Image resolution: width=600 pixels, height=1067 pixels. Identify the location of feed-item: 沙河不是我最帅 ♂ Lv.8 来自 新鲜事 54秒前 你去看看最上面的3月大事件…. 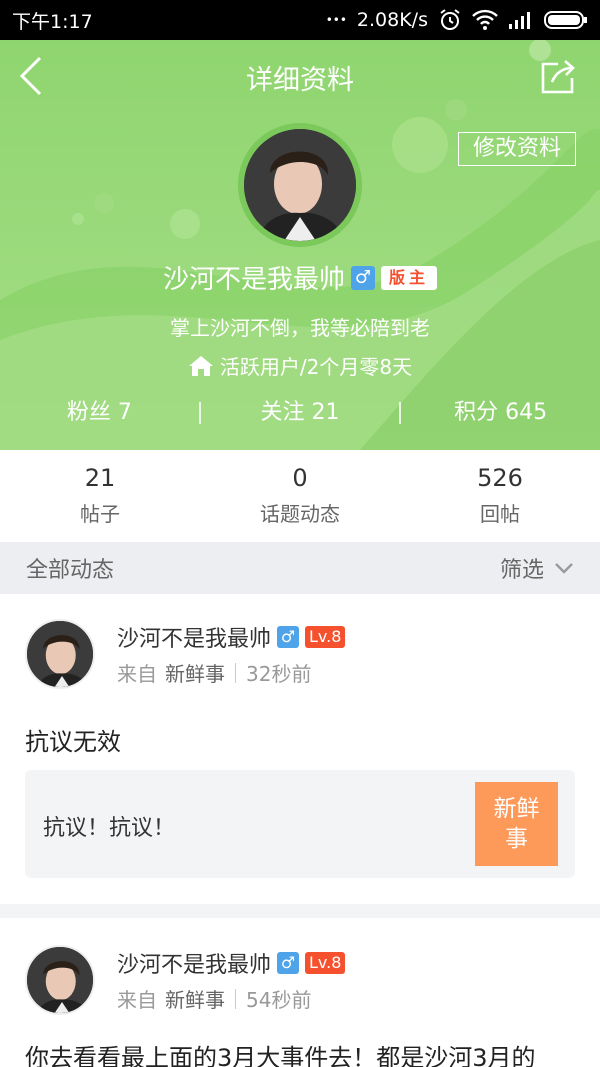
(300, 992).